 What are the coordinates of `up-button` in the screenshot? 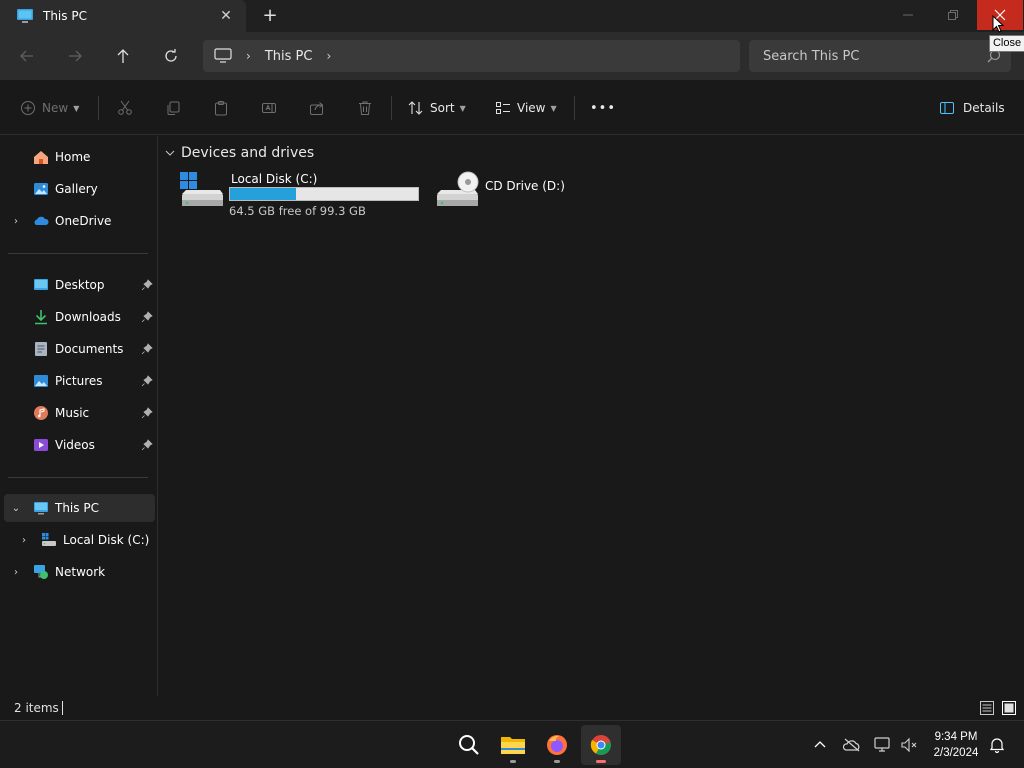 It's located at (123, 56).